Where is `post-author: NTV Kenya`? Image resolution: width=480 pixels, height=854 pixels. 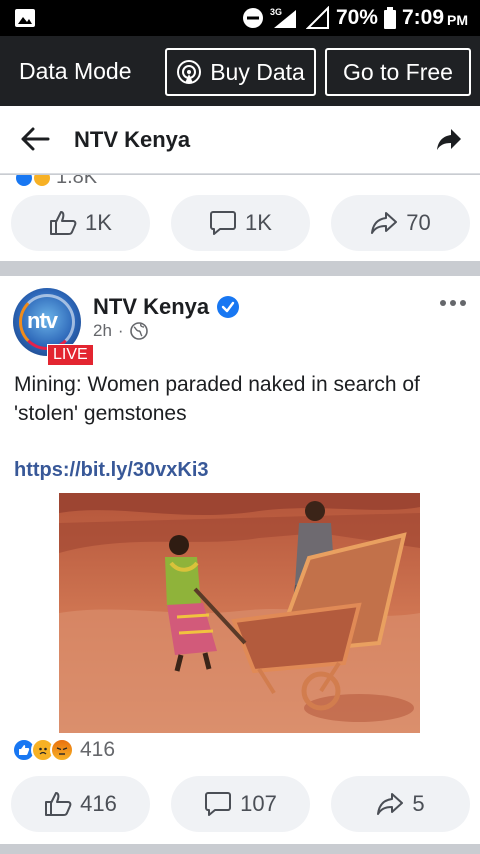 post-author: NTV Kenya is located at coordinates (166, 307).